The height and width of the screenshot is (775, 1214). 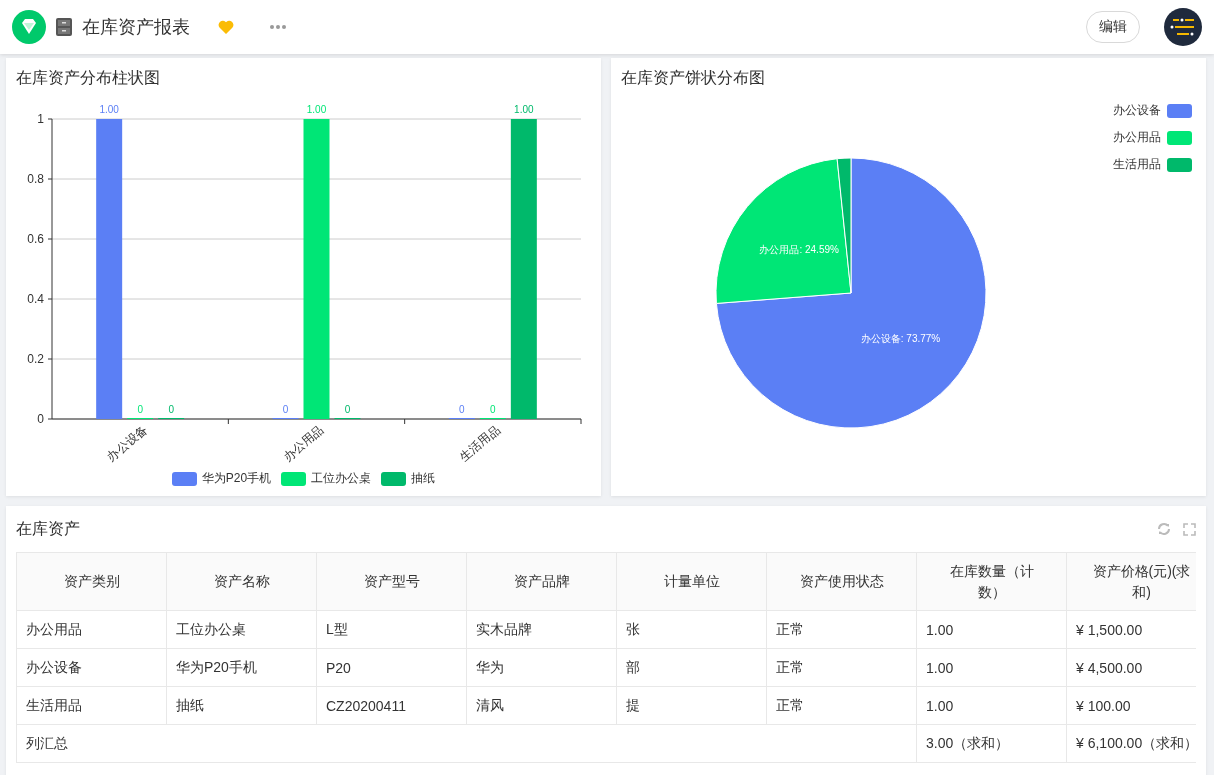 I want to click on table-cell: CZ20200411, so click(x=391, y=705).